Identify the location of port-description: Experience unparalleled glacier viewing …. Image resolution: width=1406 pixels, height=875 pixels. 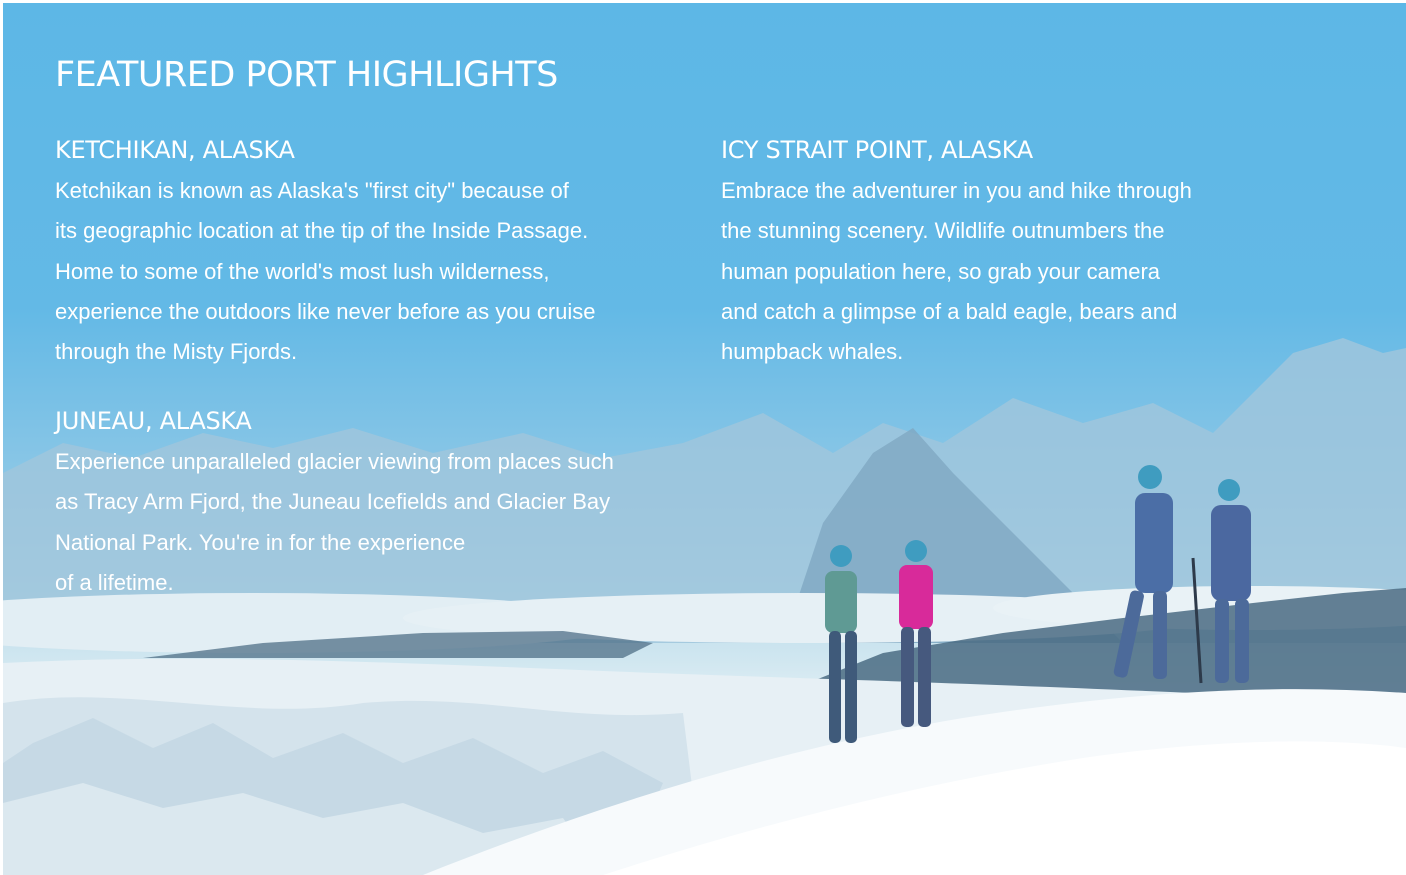
(334, 522).